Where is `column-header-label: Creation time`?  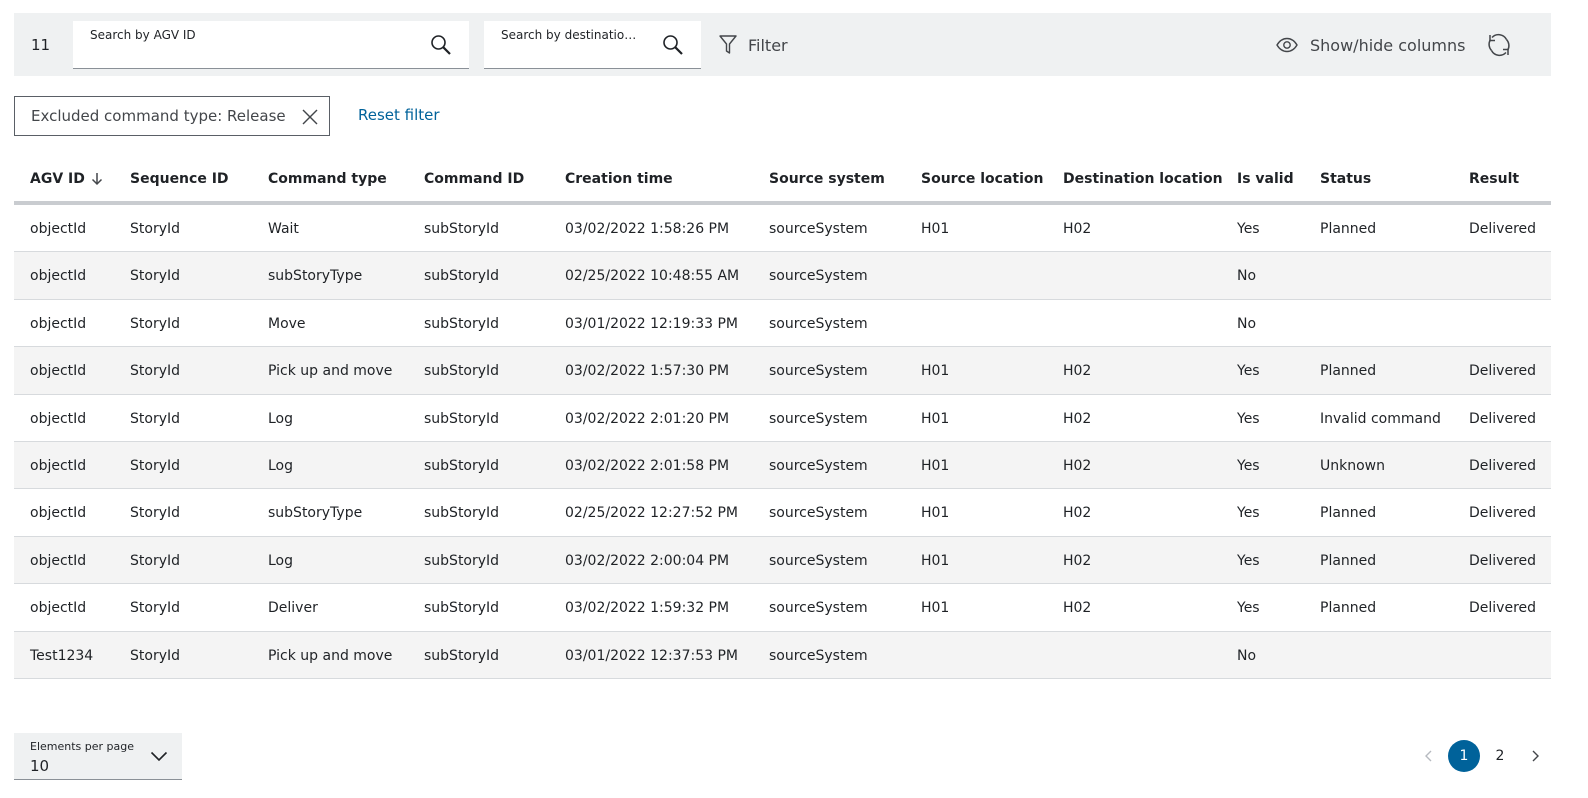
column-header-label: Creation time is located at coordinates (619, 179).